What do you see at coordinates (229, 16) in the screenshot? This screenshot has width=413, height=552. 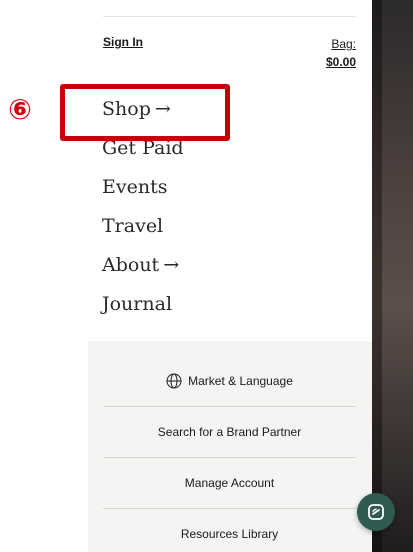 I see `top-divider` at bounding box center [229, 16].